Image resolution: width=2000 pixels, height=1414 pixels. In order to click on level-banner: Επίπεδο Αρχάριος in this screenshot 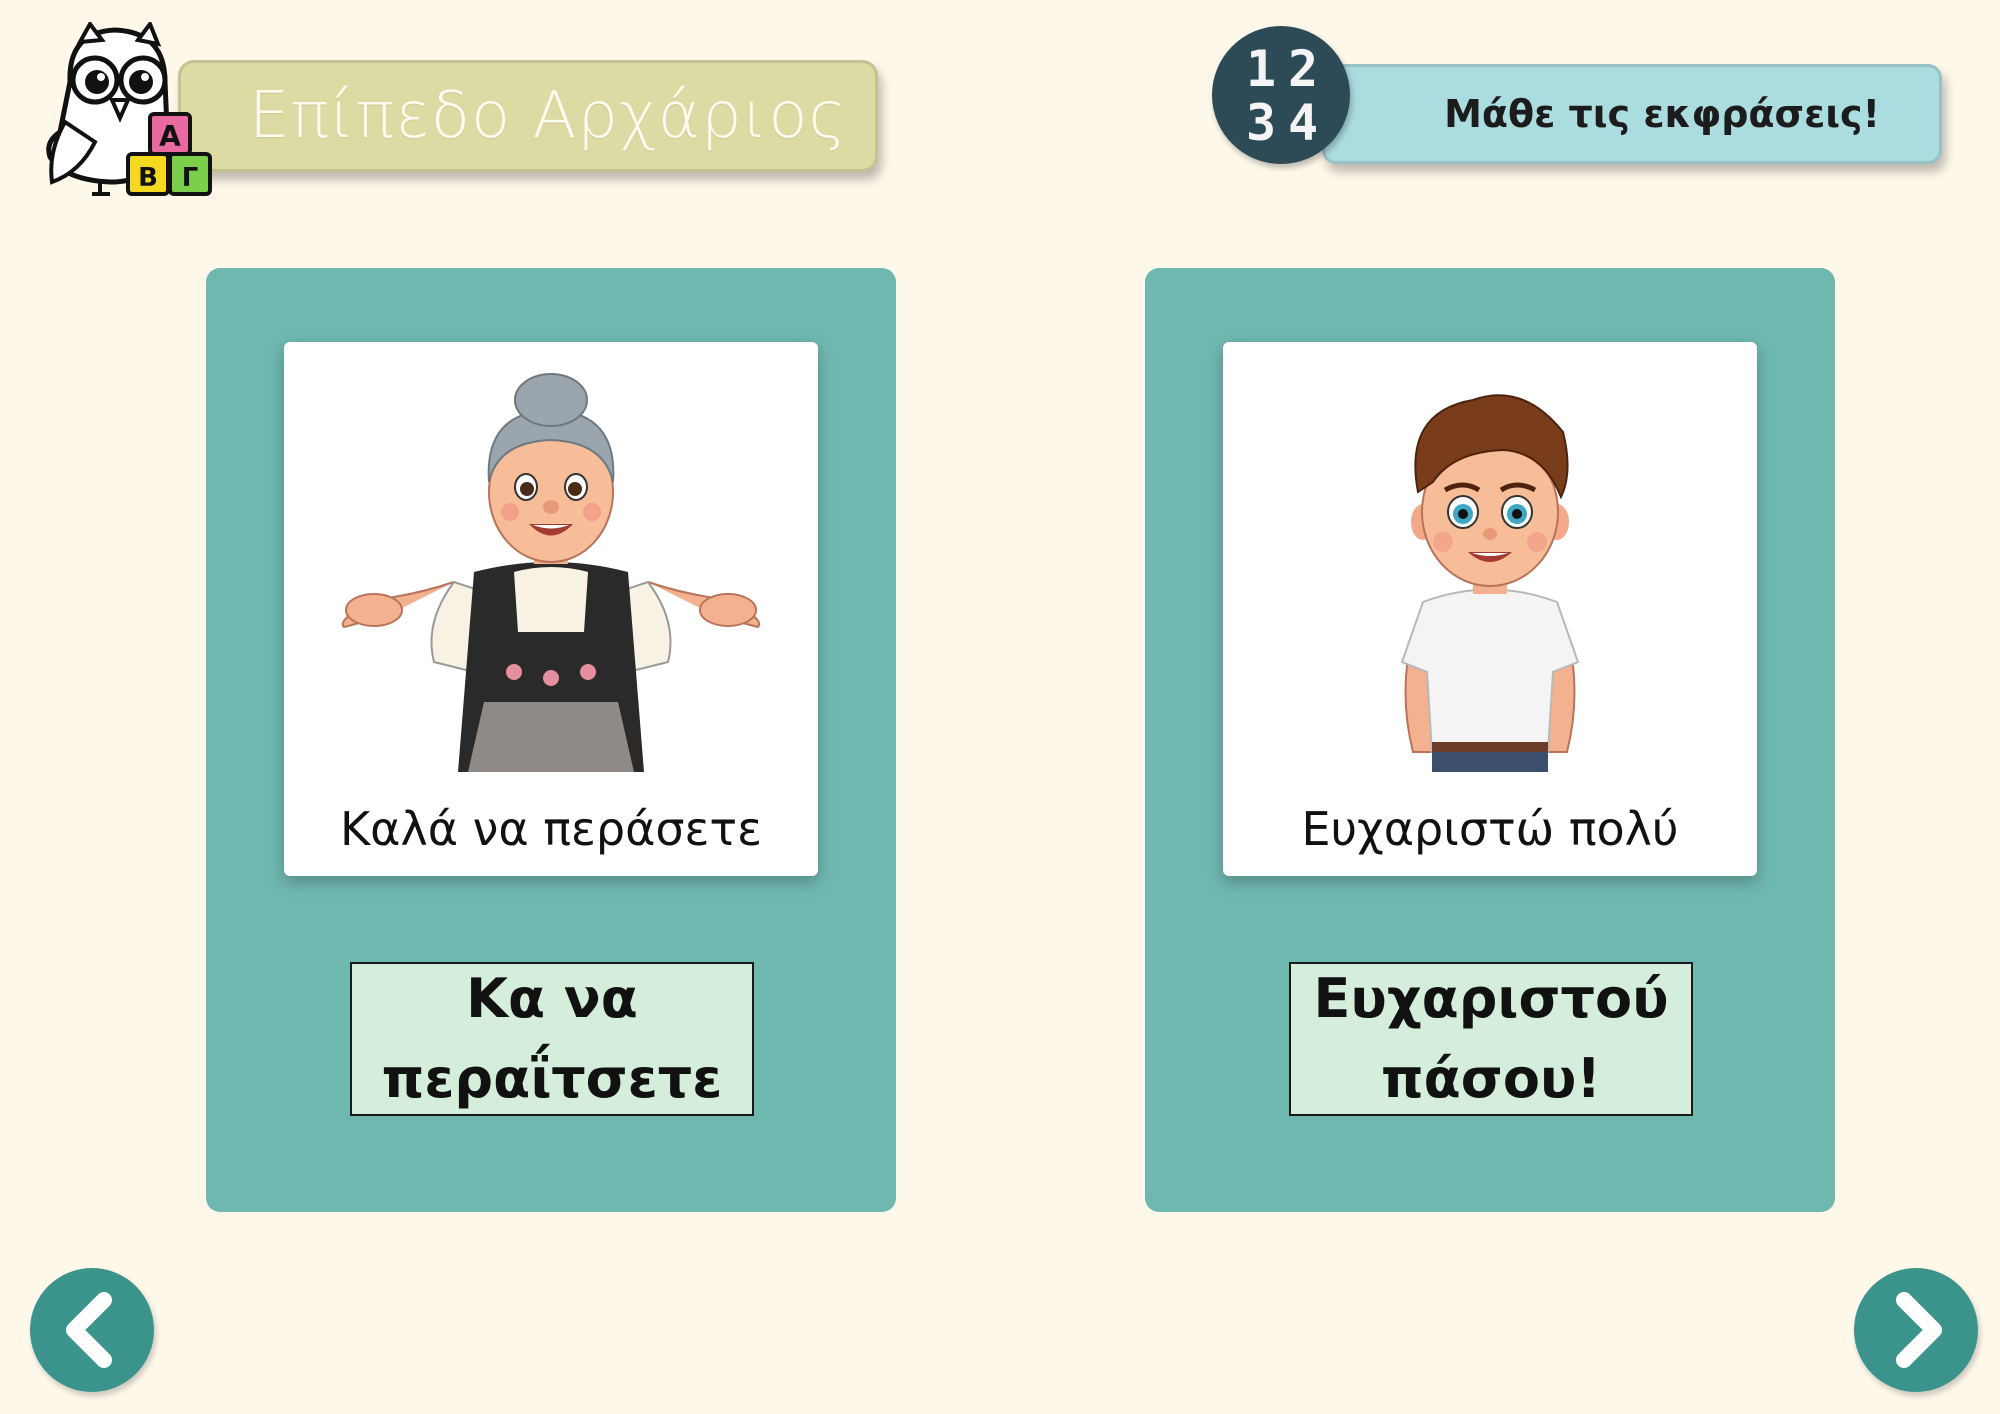, I will do `click(528, 116)`.